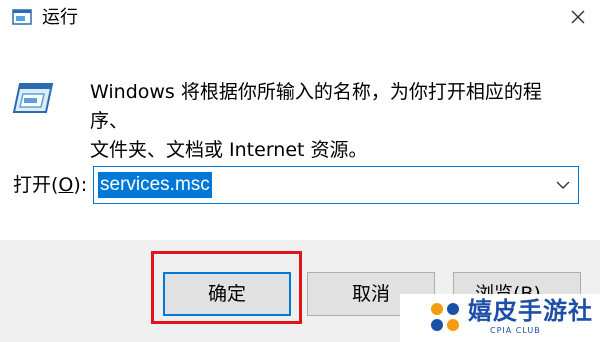 The height and width of the screenshot is (342, 600). I want to click on run-app-icon, so click(22, 17).